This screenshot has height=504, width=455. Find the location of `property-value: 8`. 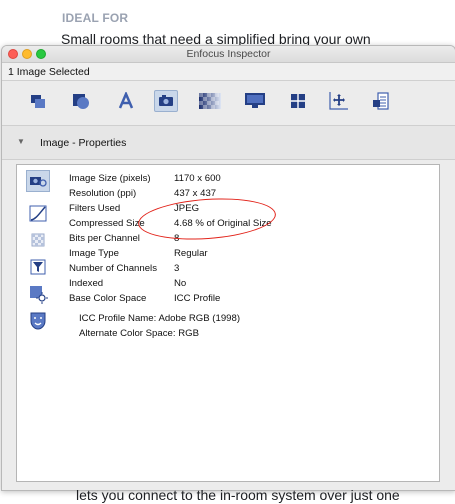

property-value: 8 is located at coordinates (177, 238).